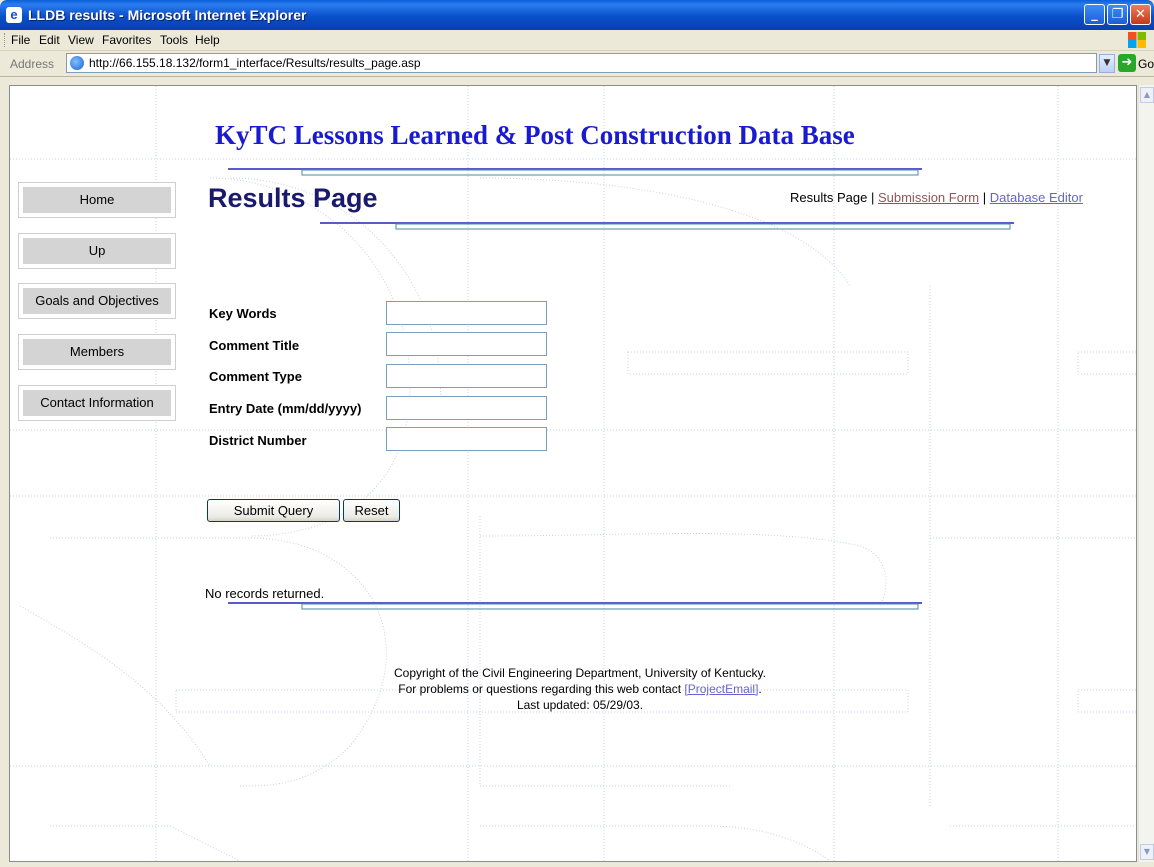 The image size is (1154, 867). I want to click on district-number-input, so click(466, 439).